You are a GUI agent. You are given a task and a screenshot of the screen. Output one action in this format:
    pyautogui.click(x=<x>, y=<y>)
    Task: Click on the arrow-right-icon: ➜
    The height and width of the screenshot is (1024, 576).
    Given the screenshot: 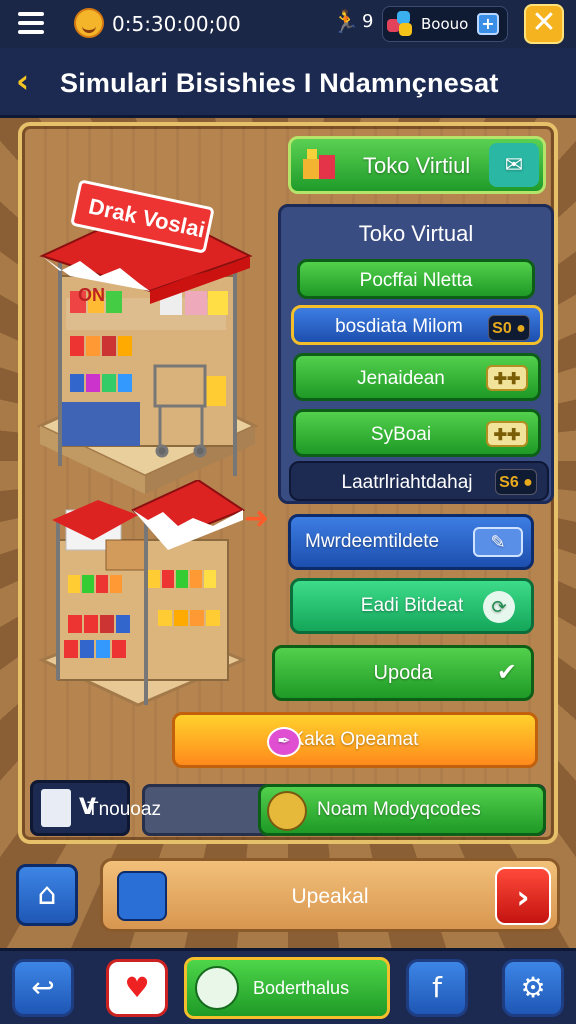 What is the action you would take?
    pyautogui.click(x=257, y=518)
    